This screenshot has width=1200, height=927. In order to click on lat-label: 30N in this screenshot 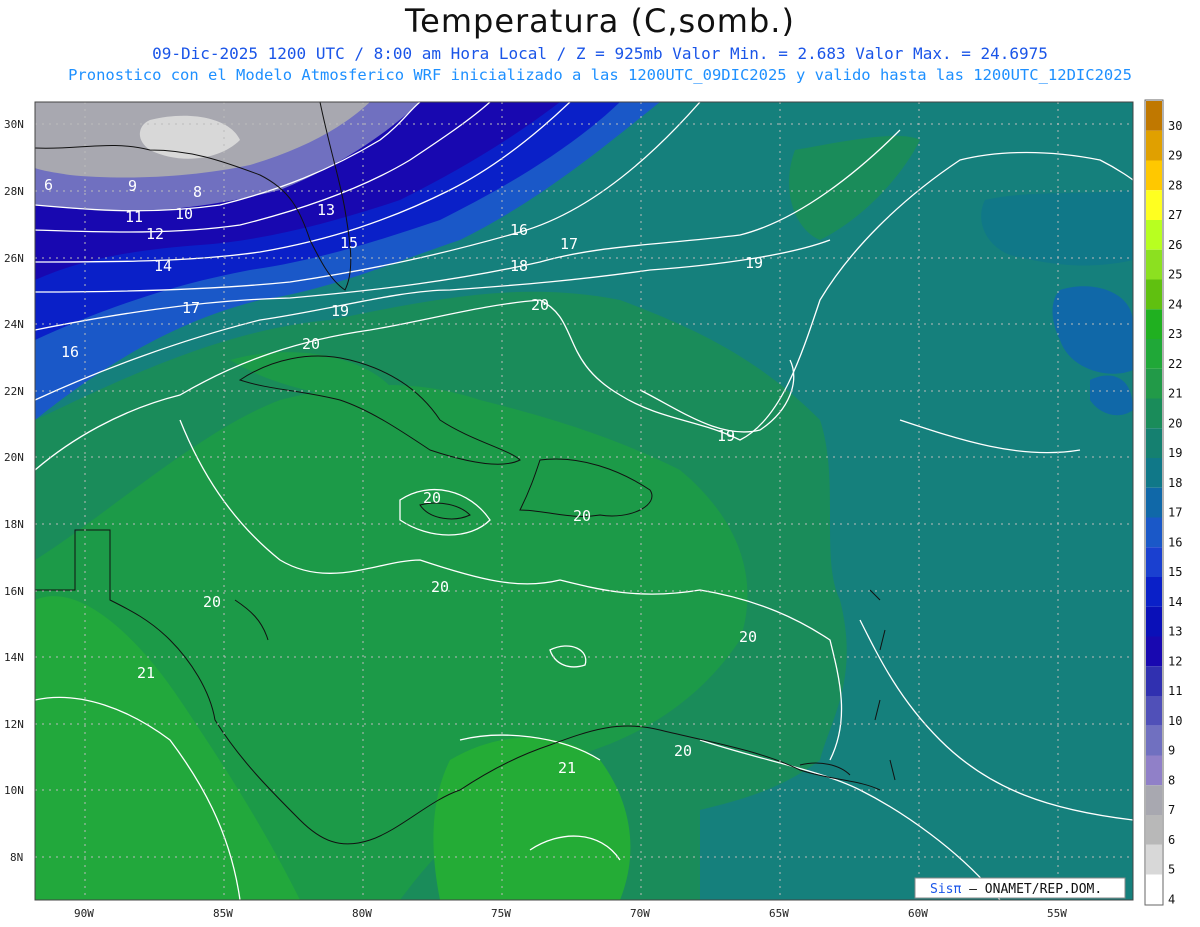, I will do `click(14, 124)`.